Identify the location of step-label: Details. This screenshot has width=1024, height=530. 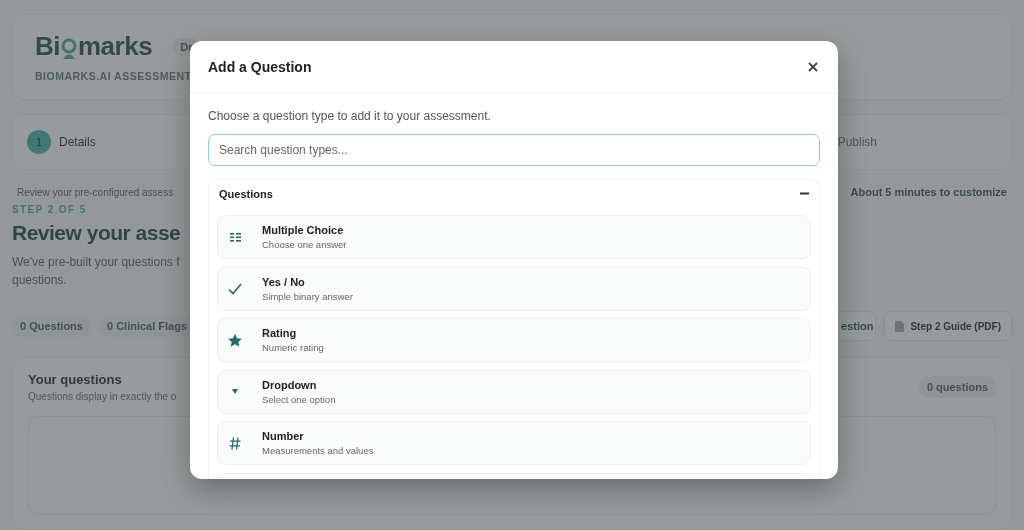
(77, 142).